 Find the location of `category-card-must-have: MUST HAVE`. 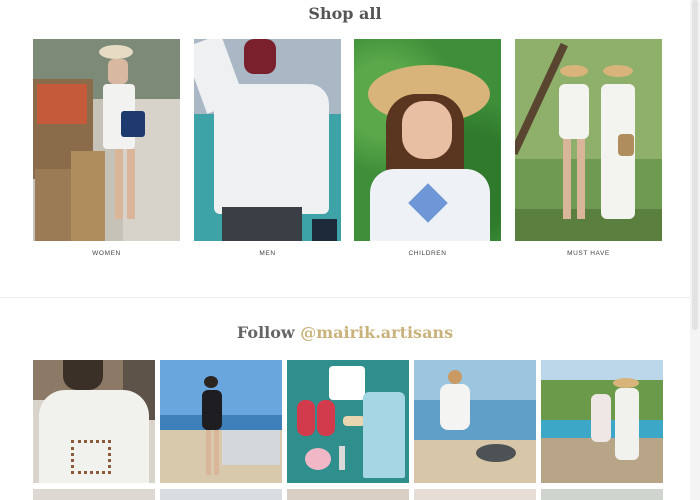

category-card-must-have: MUST HAVE is located at coordinates (588, 148).